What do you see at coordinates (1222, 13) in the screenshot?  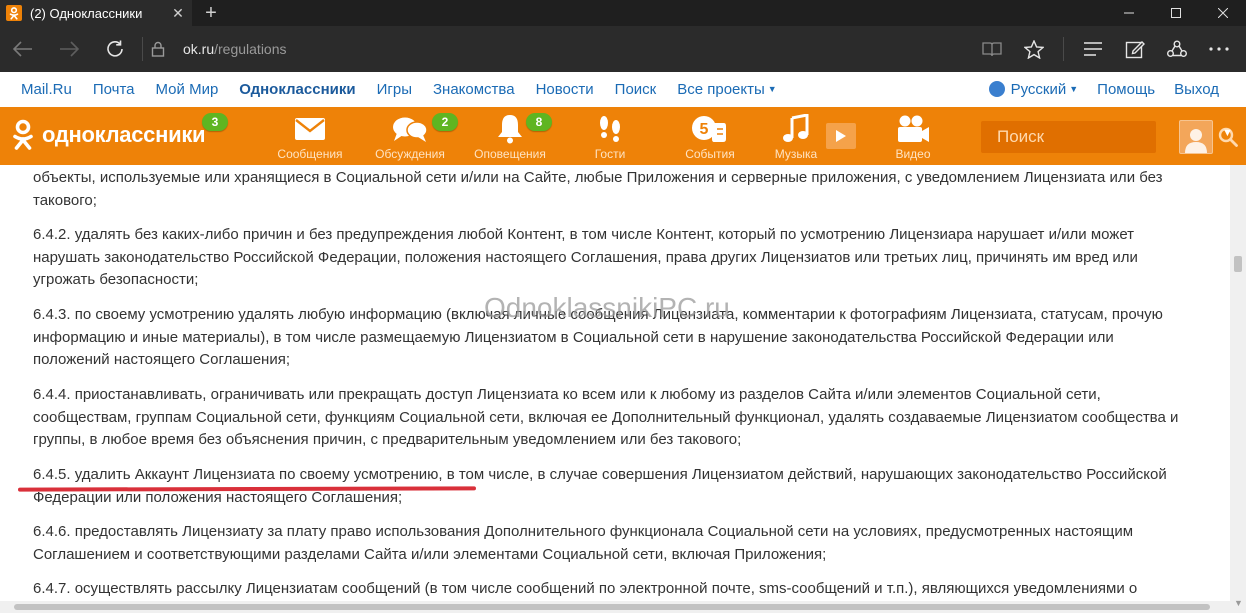 I see `close-window-button` at bounding box center [1222, 13].